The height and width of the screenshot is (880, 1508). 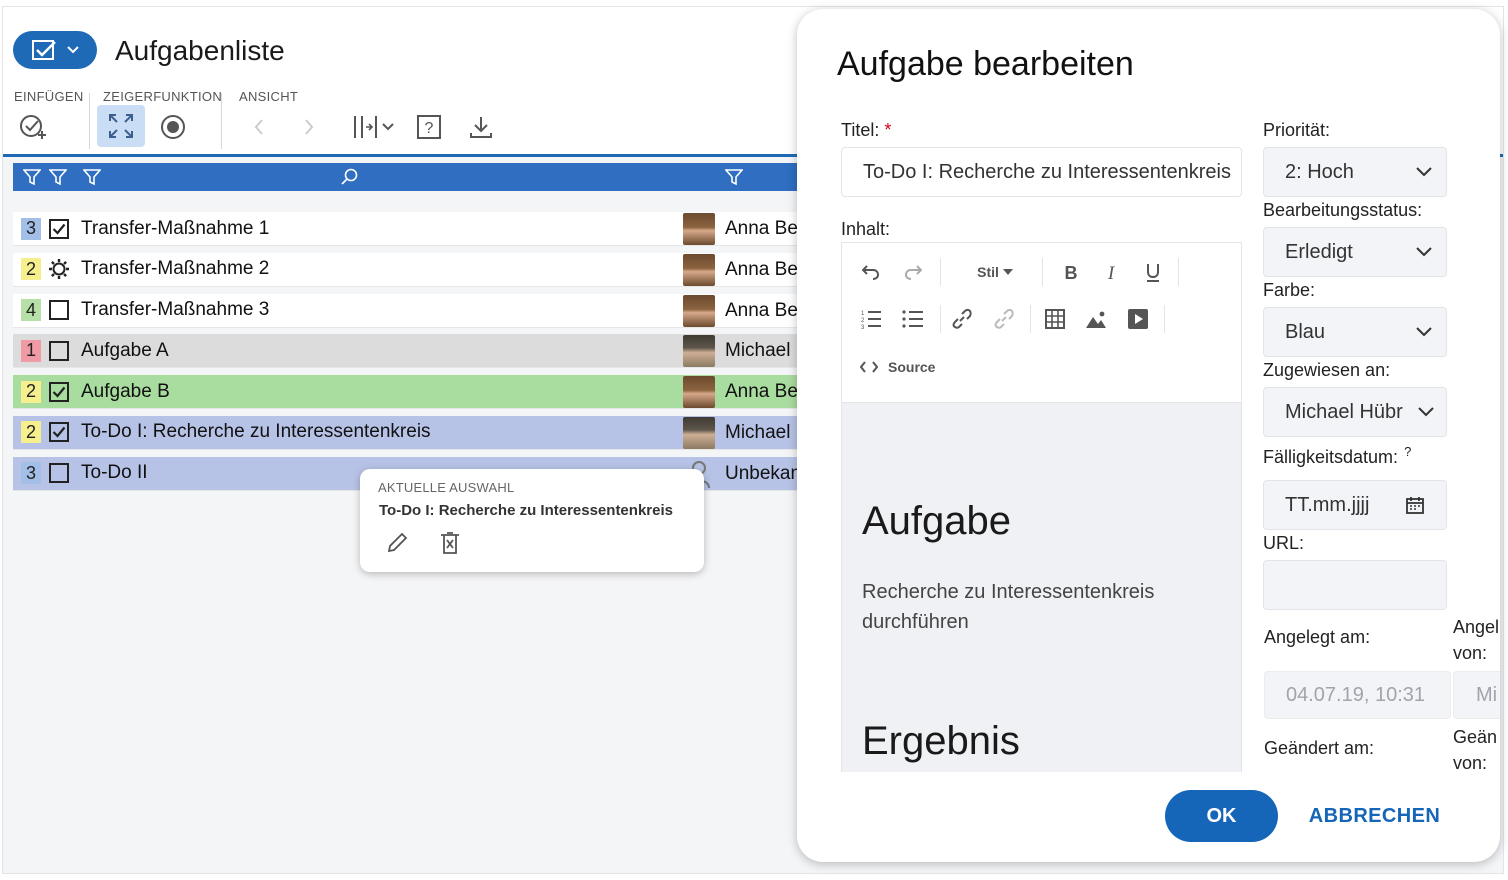 I want to click on bullet-list-icon, so click(x=912, y=319).